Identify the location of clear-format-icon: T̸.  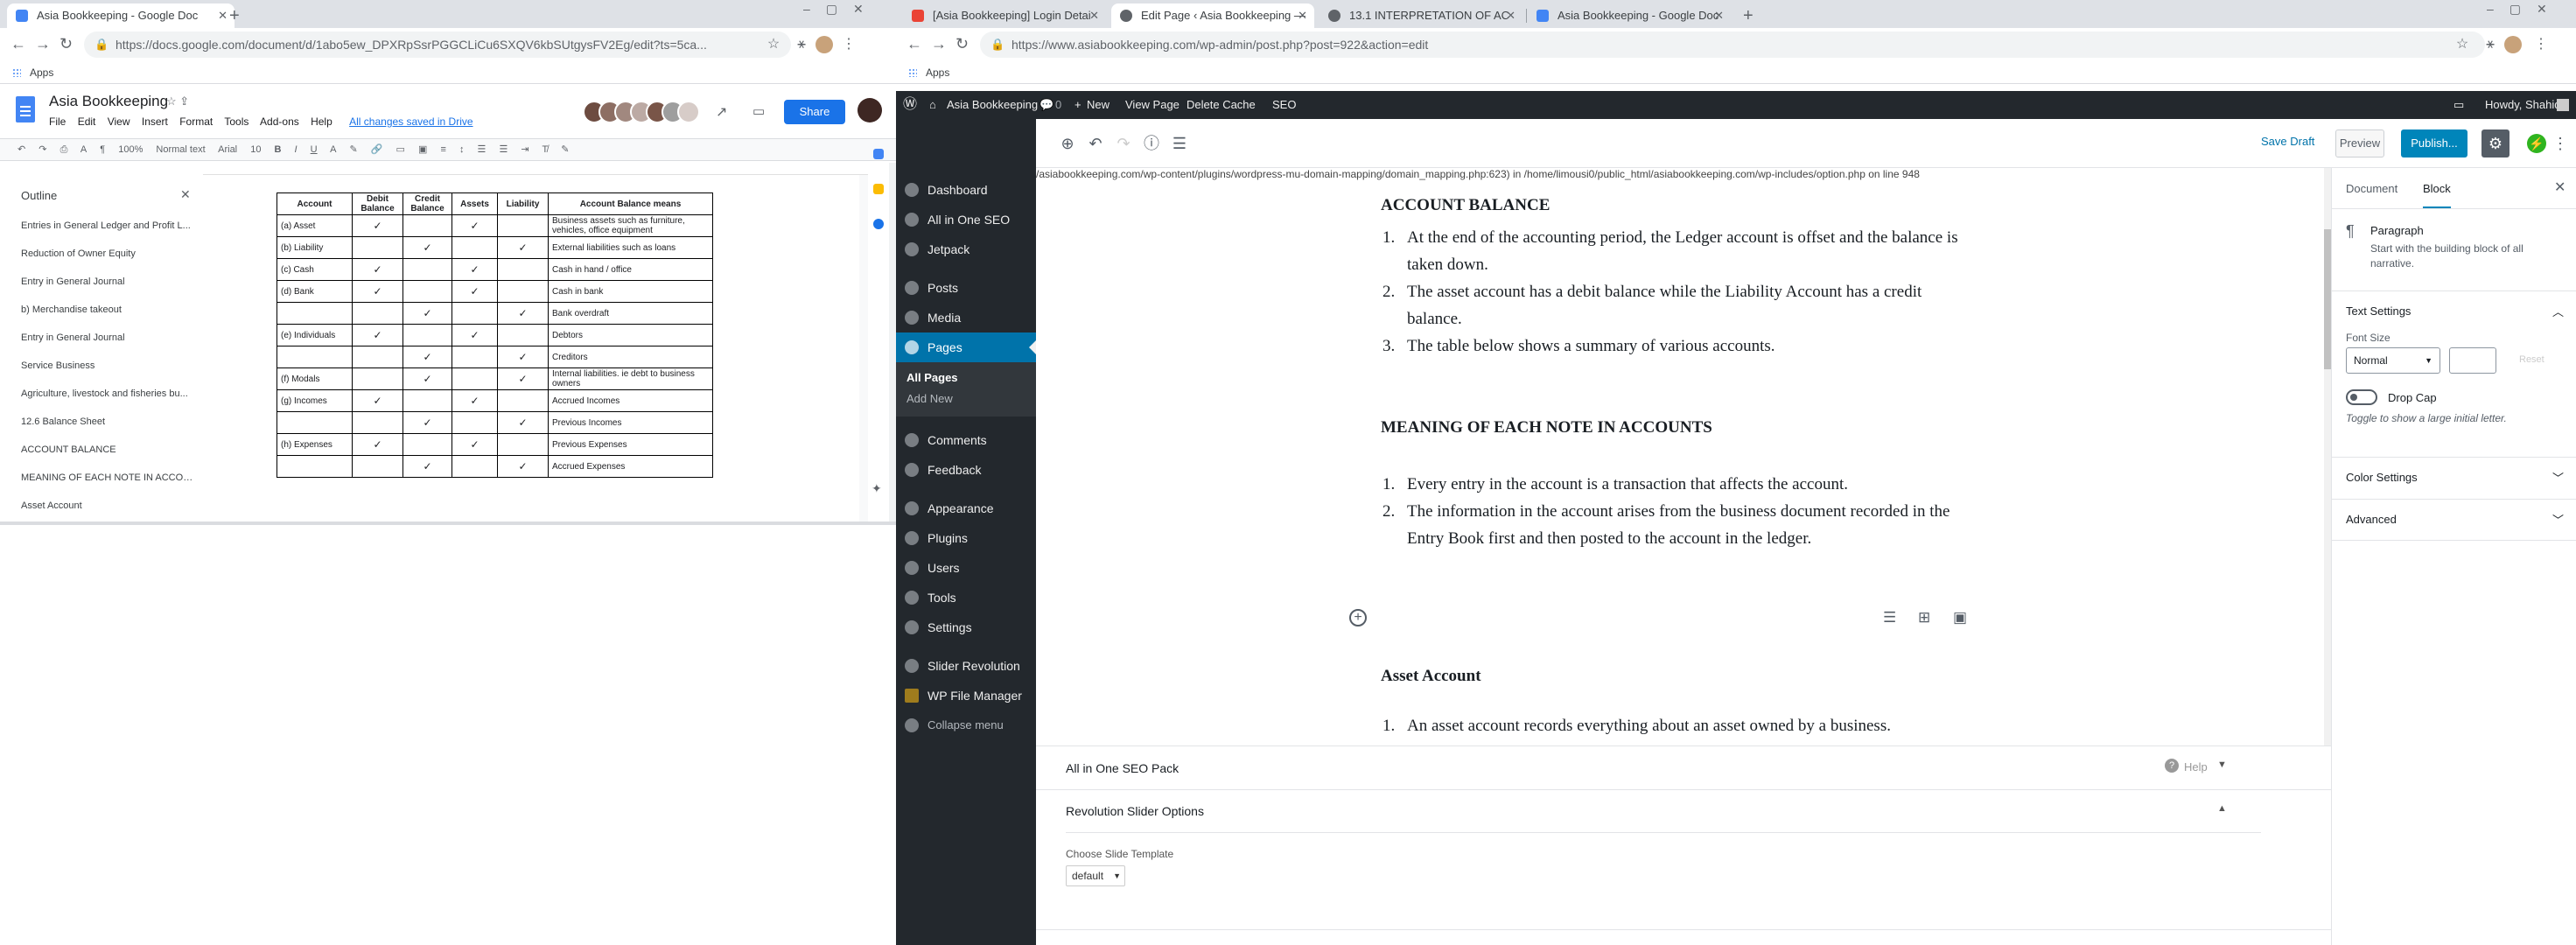
(545, 149).